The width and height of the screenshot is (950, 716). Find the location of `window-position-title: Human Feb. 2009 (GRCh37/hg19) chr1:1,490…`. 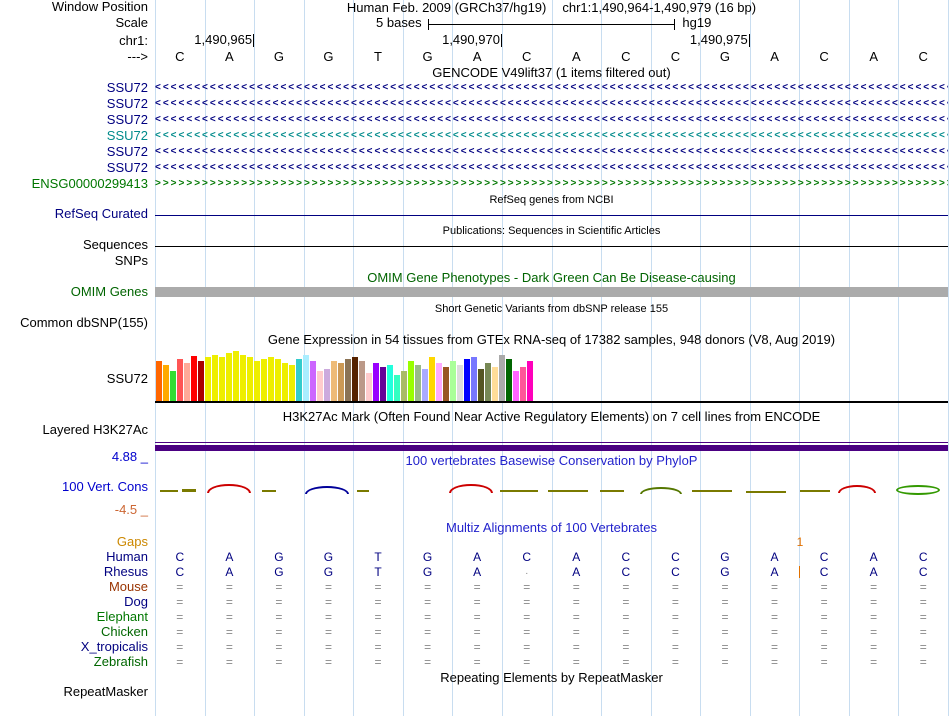

window-position-title: Human Feb. 2009 (GRCh37/hg19) chr1:1,490… is located at coordinates (551, 8).